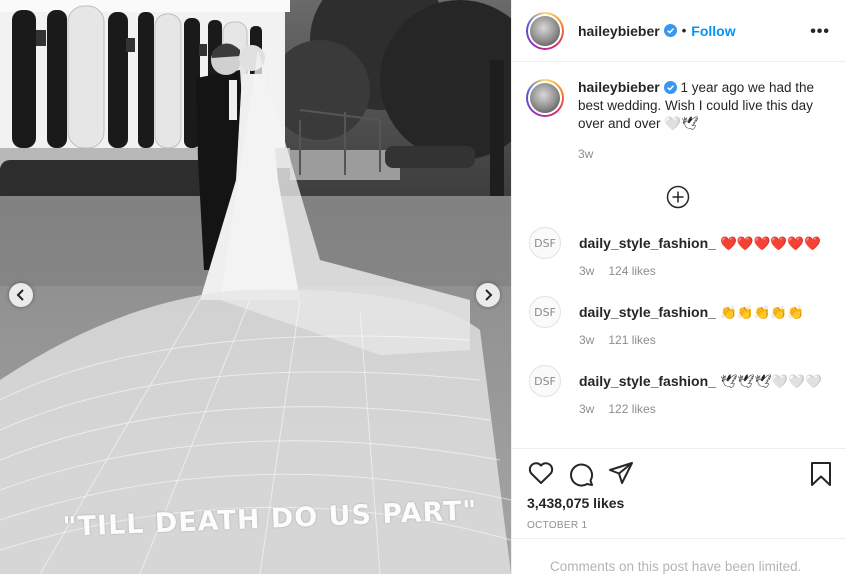 This screenshot has width=846, height=574. What do you see at coordinates (581, 474) in the screenshot?
I see `comment-icon` at bounding box center [581, 474].